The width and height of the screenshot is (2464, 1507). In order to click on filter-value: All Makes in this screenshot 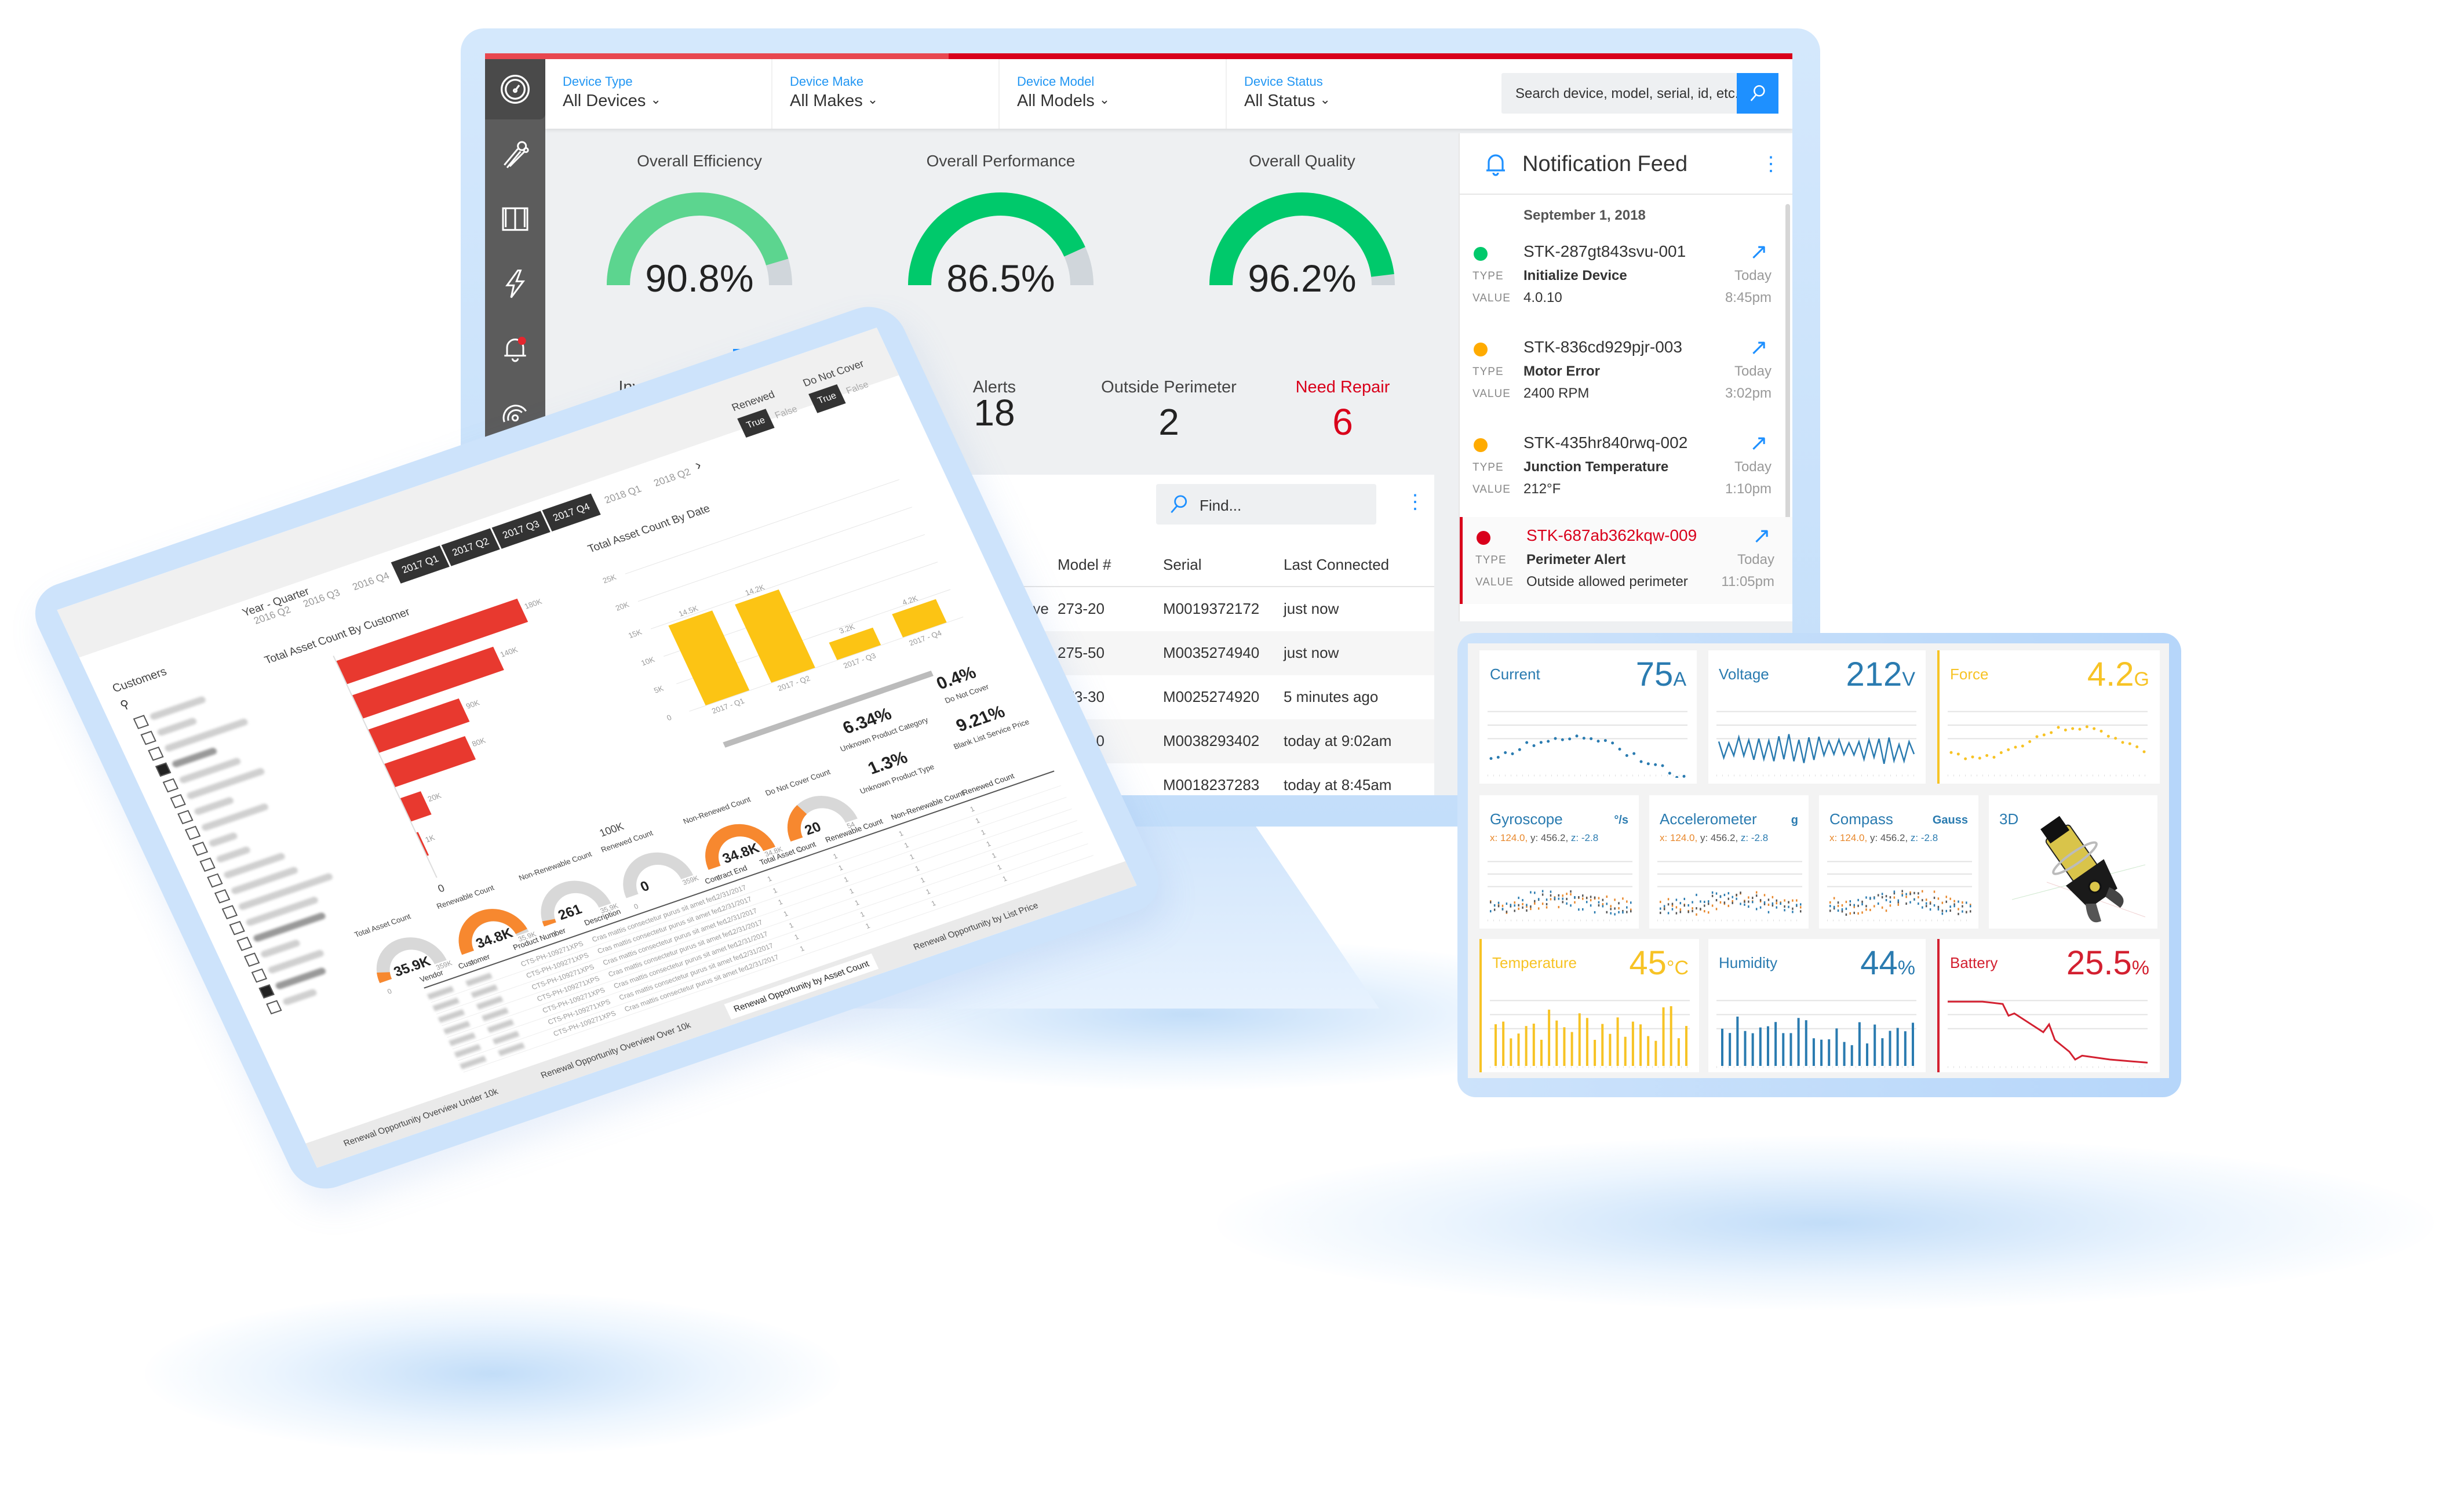, I will do `click(834, 102)`.